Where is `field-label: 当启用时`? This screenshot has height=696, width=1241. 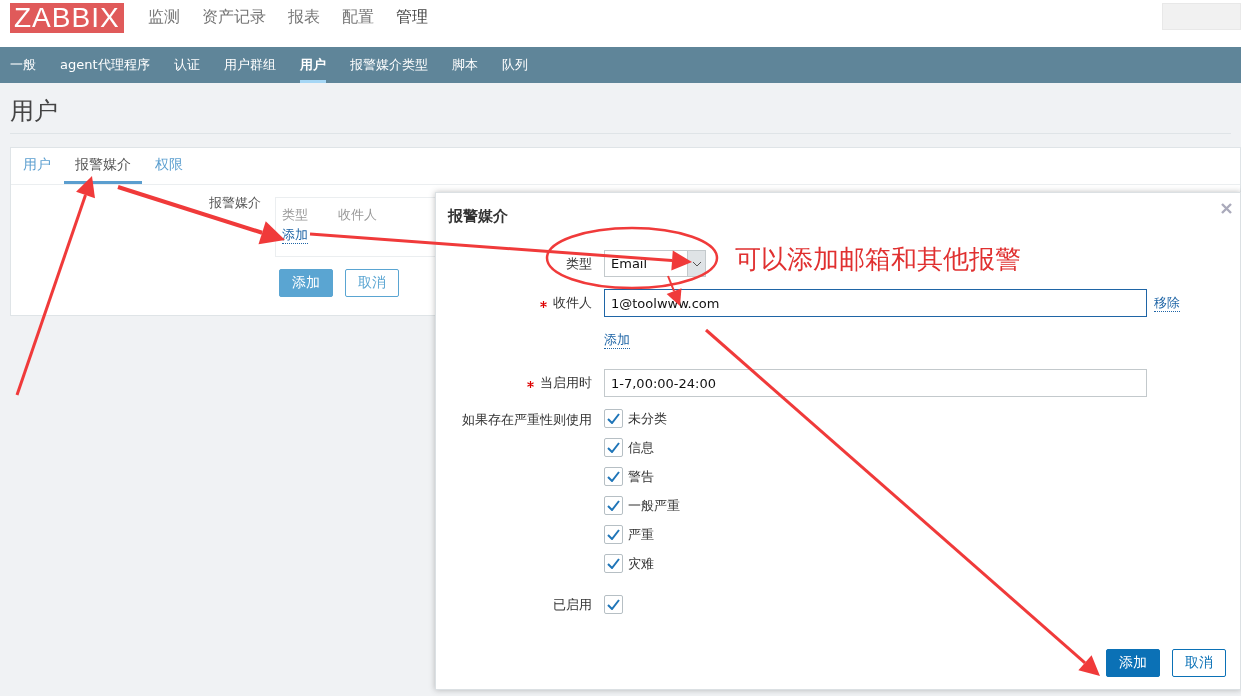 field-label: 当启用时 is located at coordinates (566, 383).